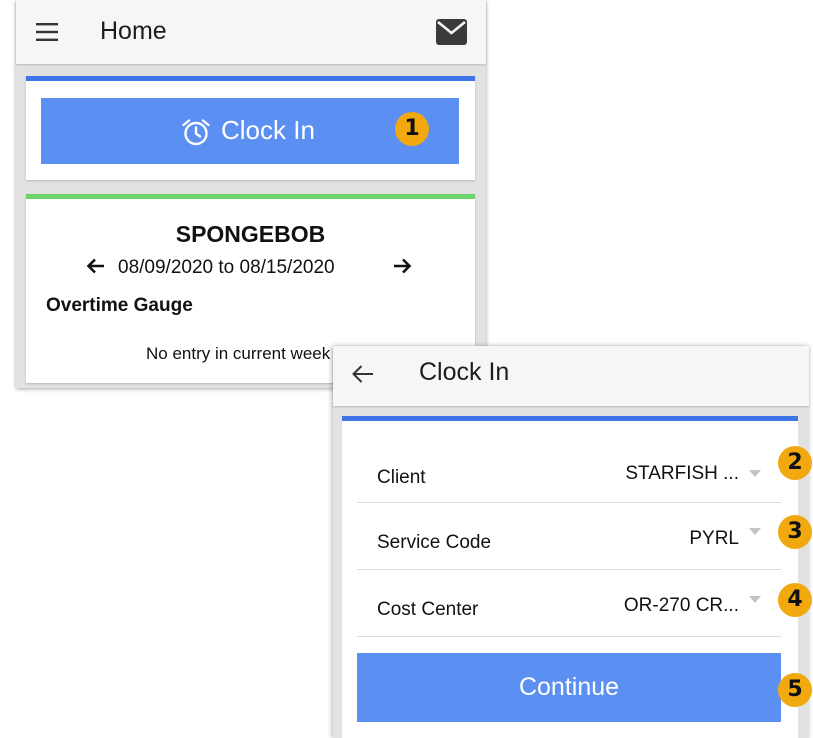  Describe the element at coordinates (268, 130) in the screenshot. I see `clock-in-button-label: Clock In` at that location.